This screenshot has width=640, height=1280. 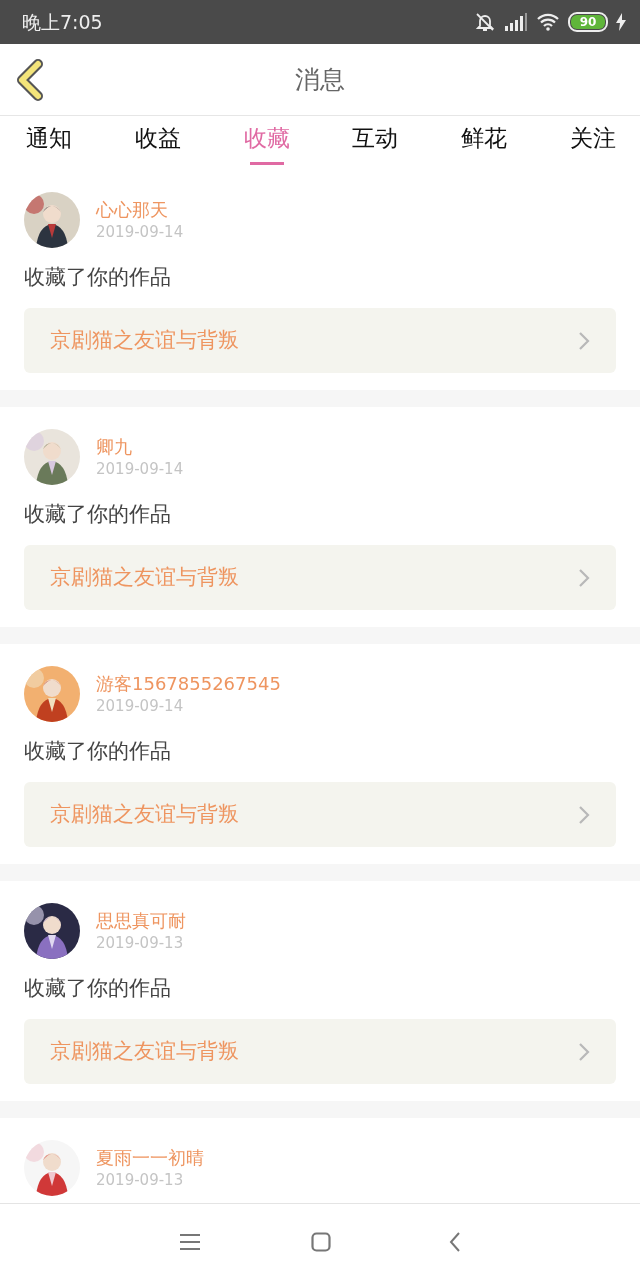 What do you see at coordinates (320, 79) in the screenshot?
I see `page-title: 消息` at bounding box center [320, 79].